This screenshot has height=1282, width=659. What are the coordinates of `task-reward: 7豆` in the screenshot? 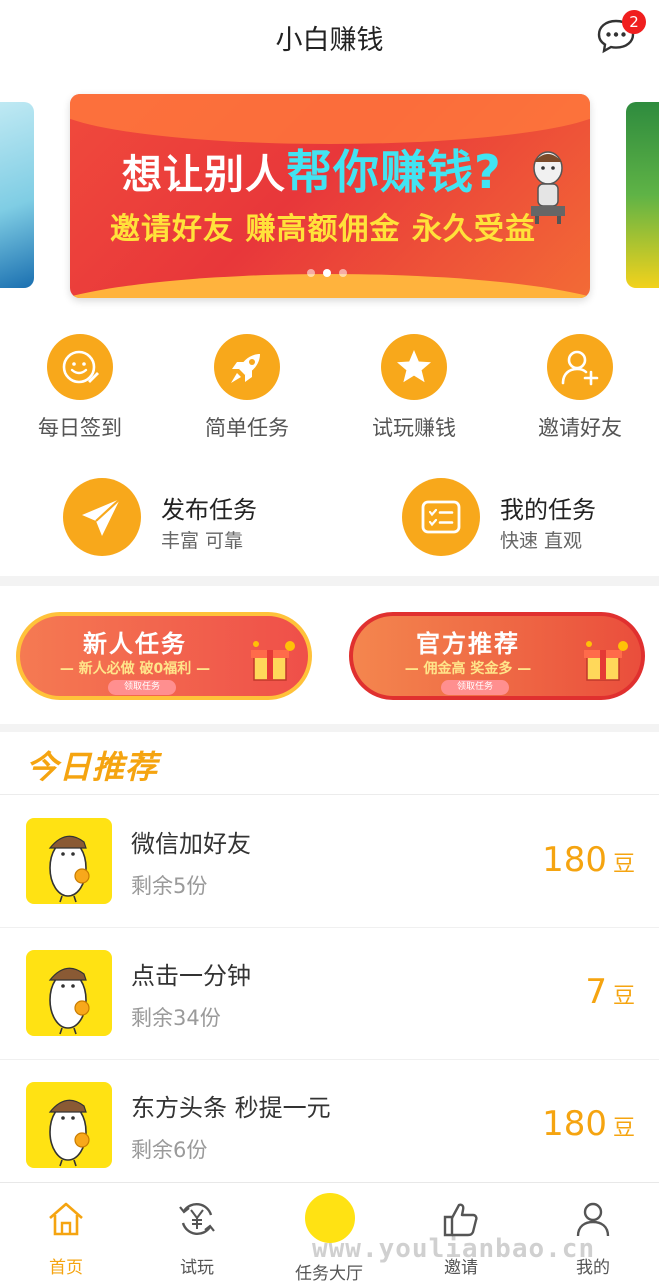 It's located at (610, 992).